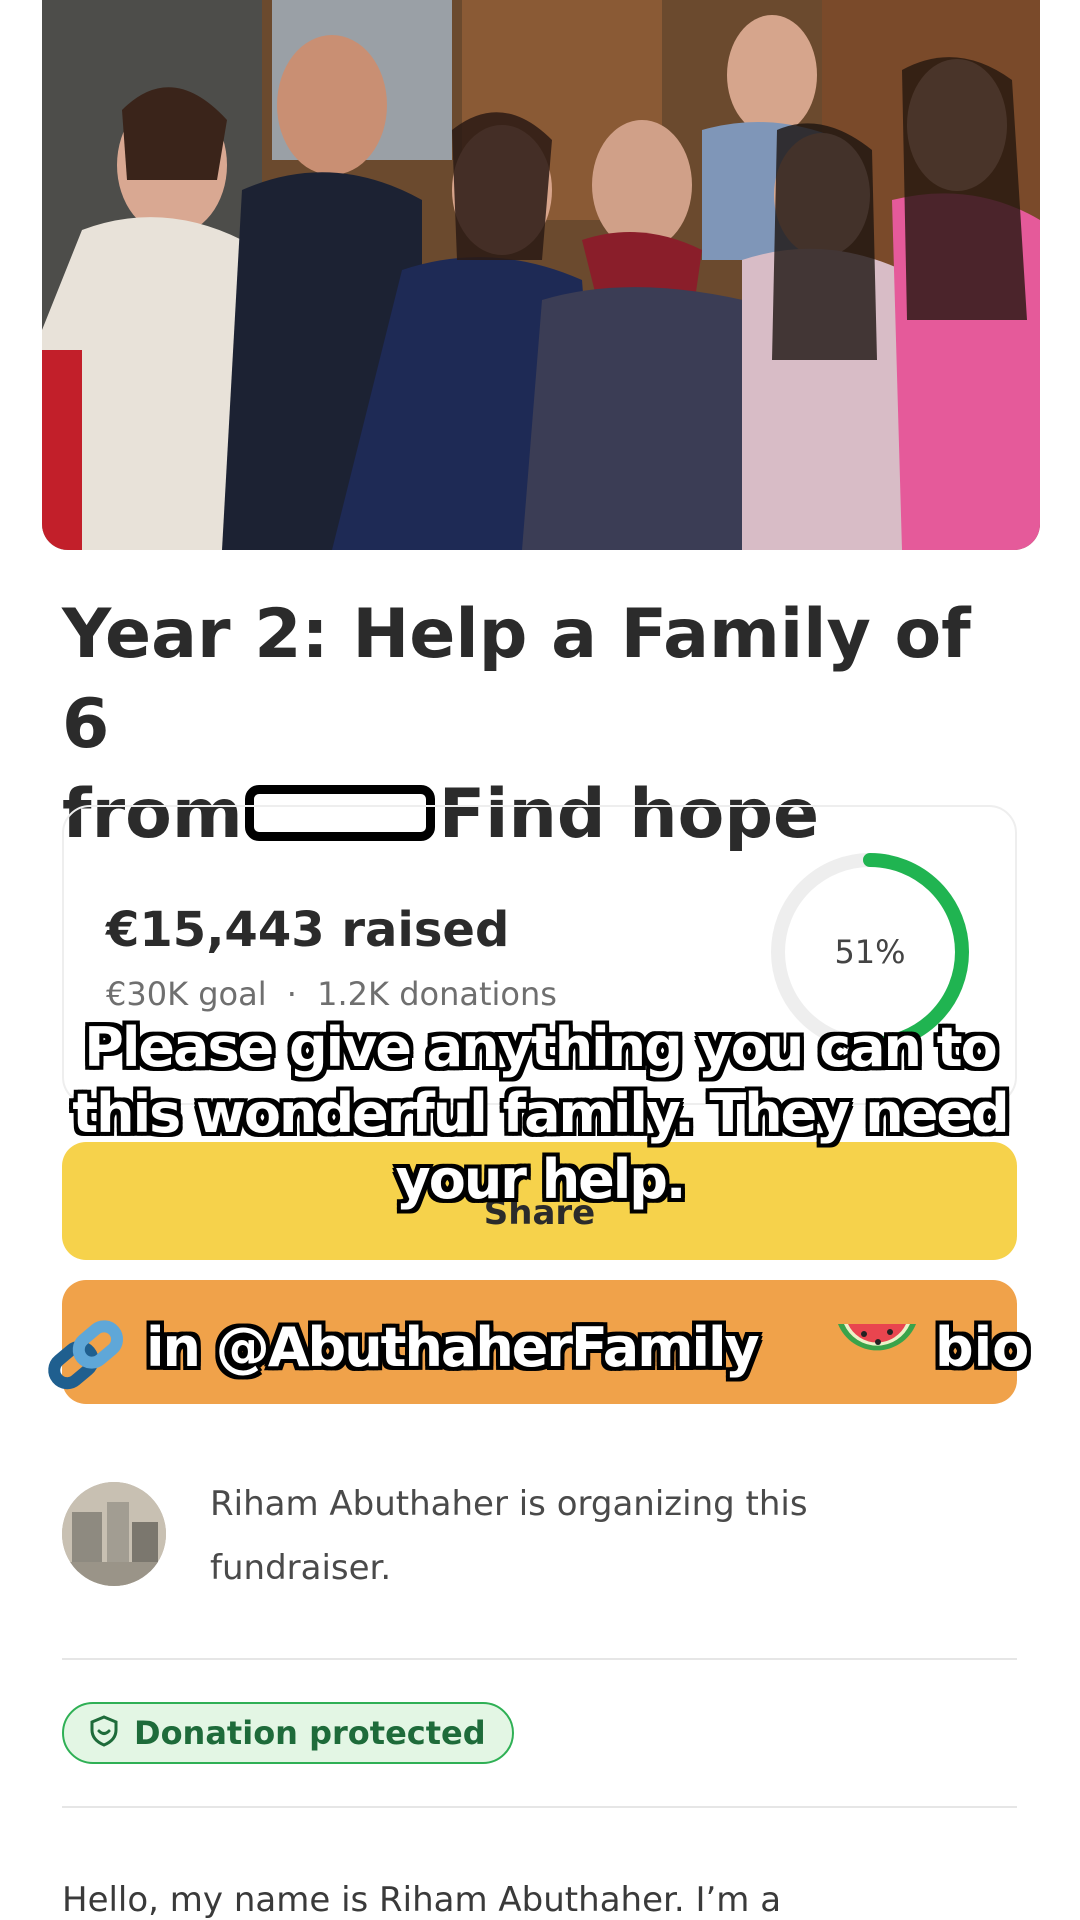  Describe the element at coordinates (186, 994) in the screenshot. I see `goal-amount: €30K goal` at that location.